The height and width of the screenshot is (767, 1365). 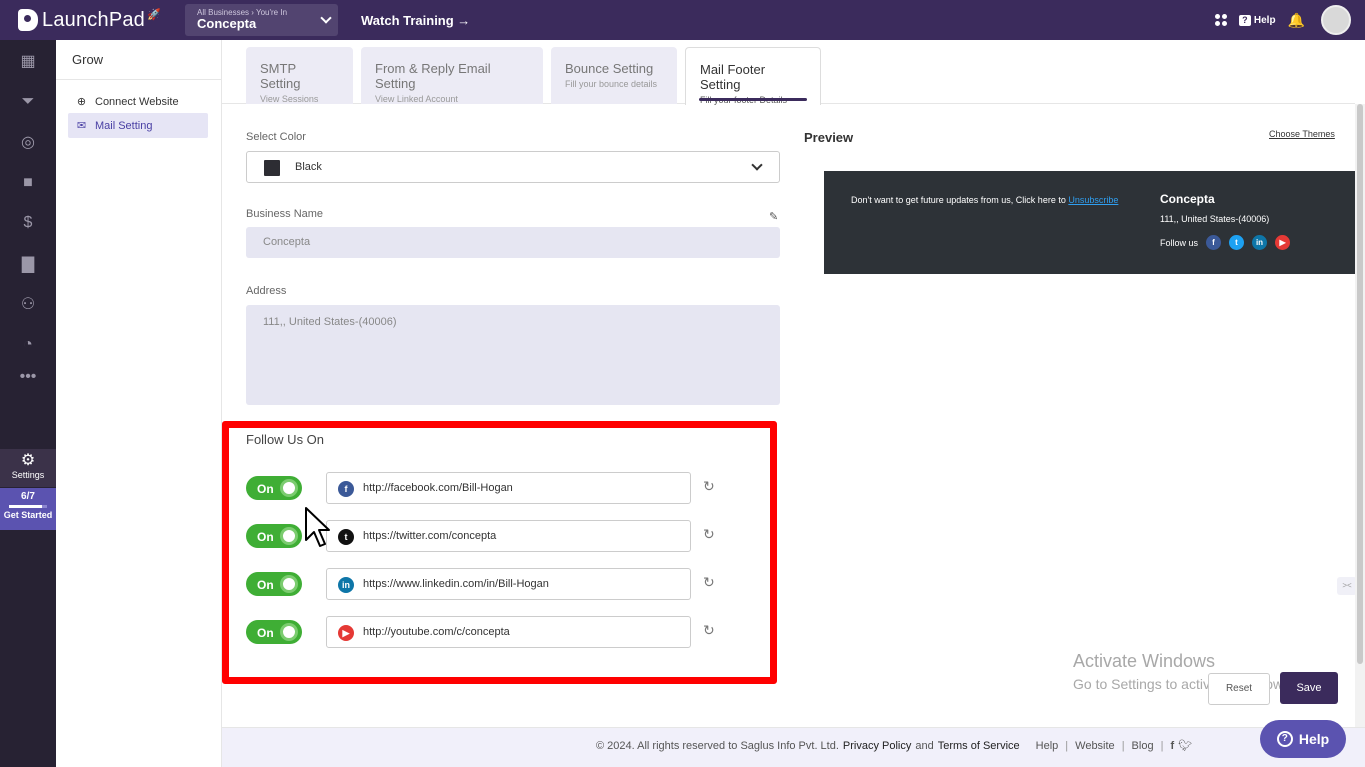 I want to click on linkedin-url-text: https://www.linkedin.com/in/Bill-Hogan, so click(x=456, y=584).